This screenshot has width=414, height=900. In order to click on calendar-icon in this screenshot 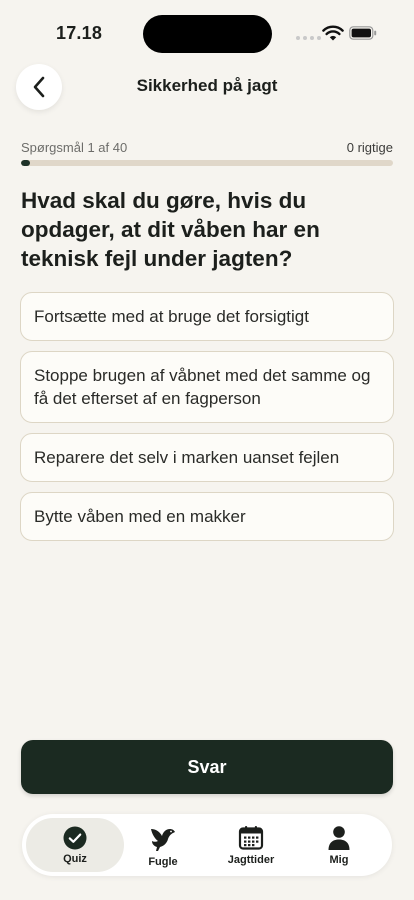, I will do `click(251, 837)`.